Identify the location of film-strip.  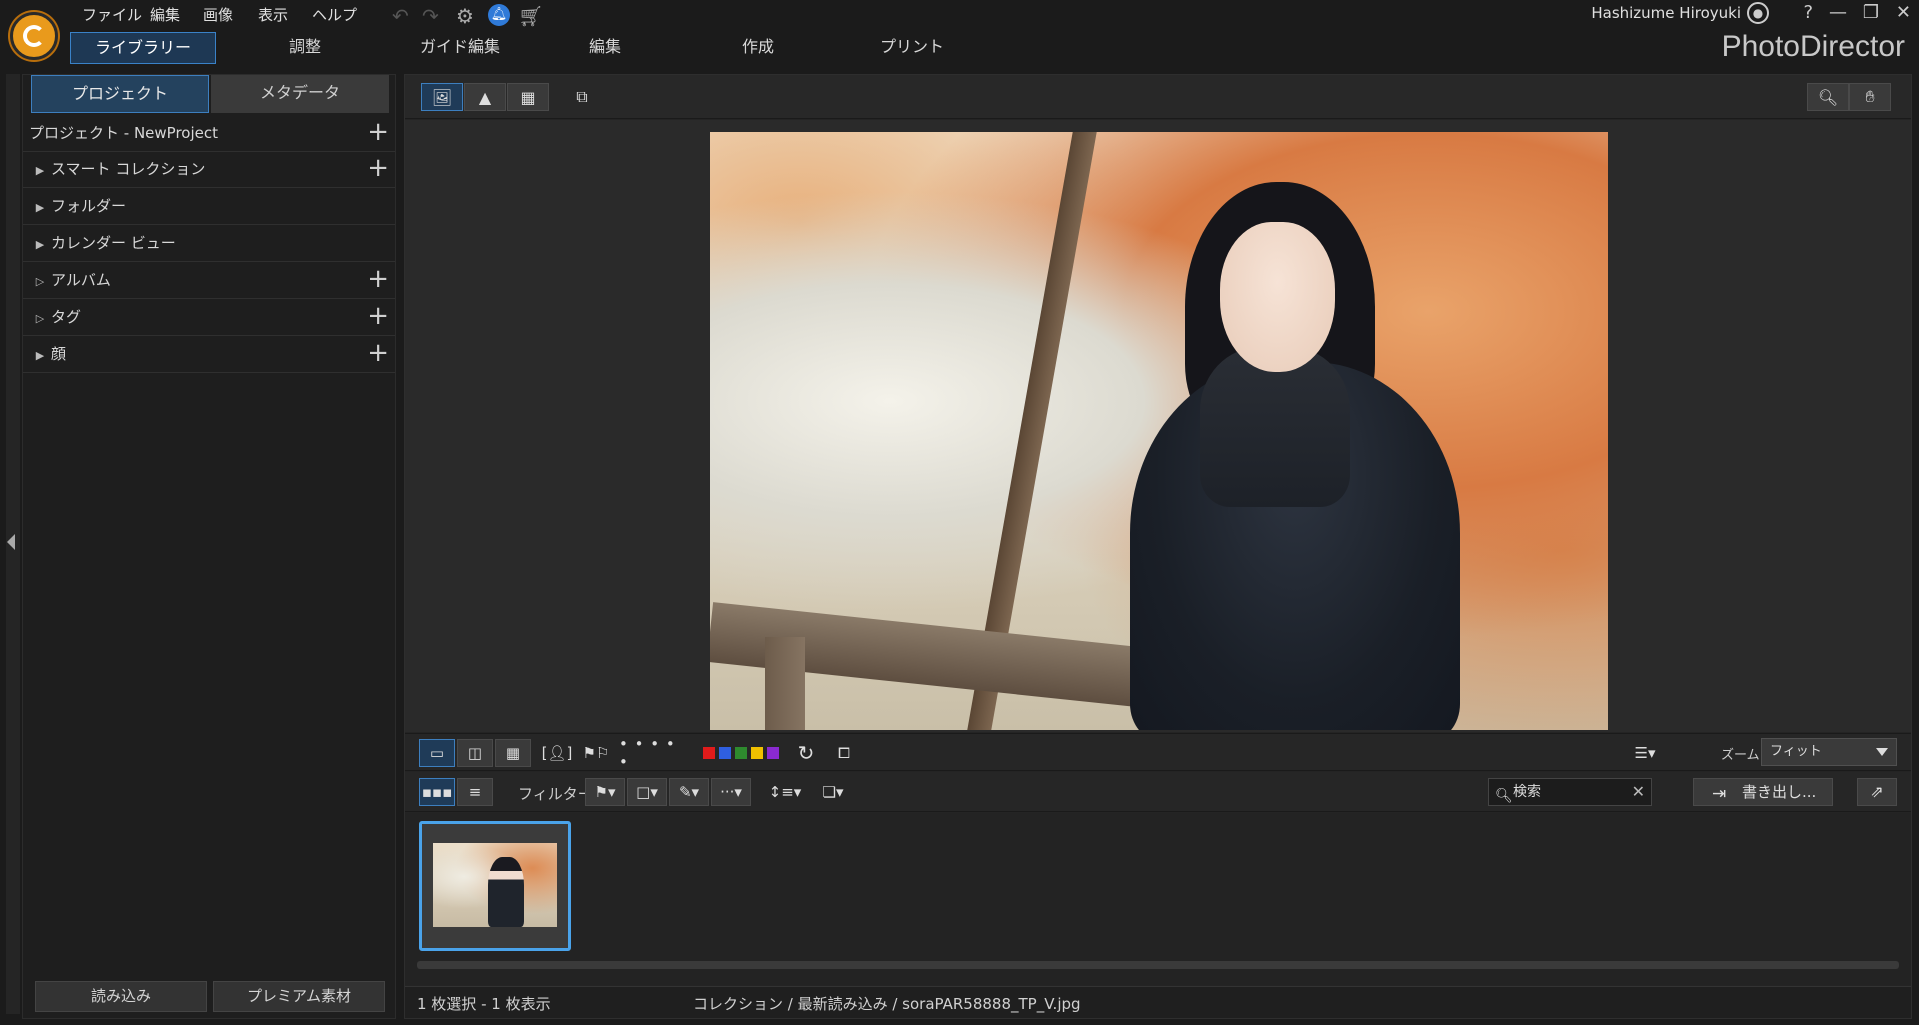
(1158, 899).